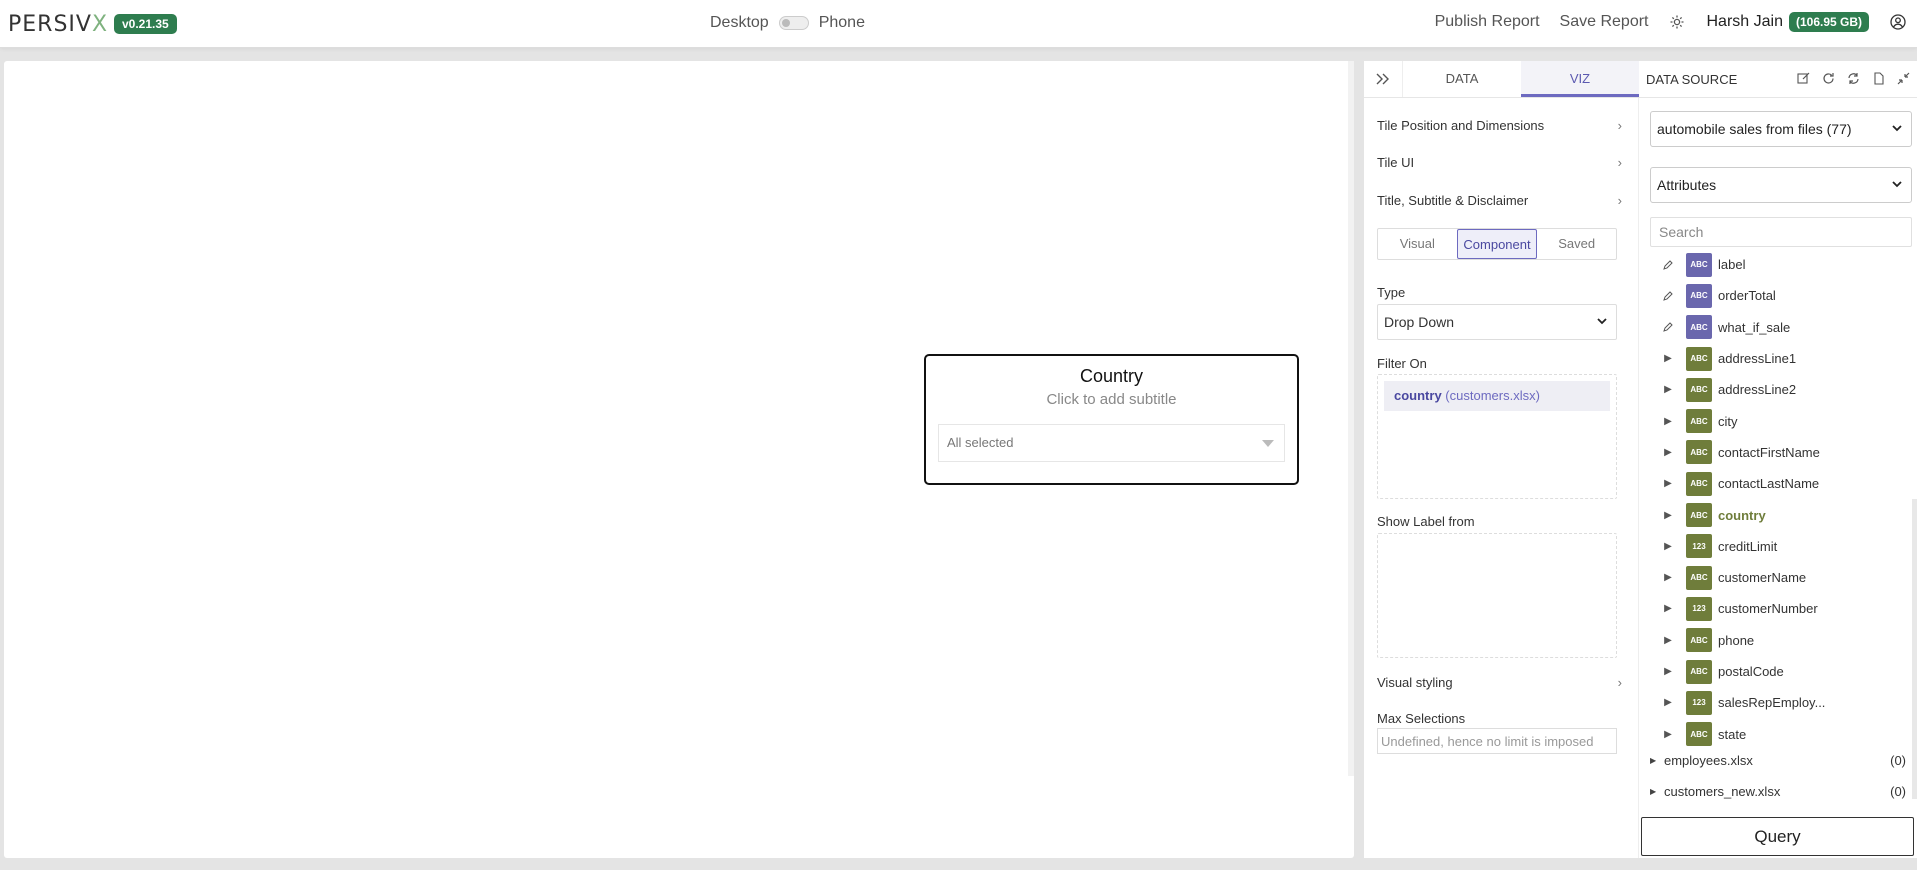 Image resolution: width=1917 pixels, height=870 pixels. Describe the element at coordinates (58, 24) in the screenshot. I see `logo: PERSIVX` at that location.